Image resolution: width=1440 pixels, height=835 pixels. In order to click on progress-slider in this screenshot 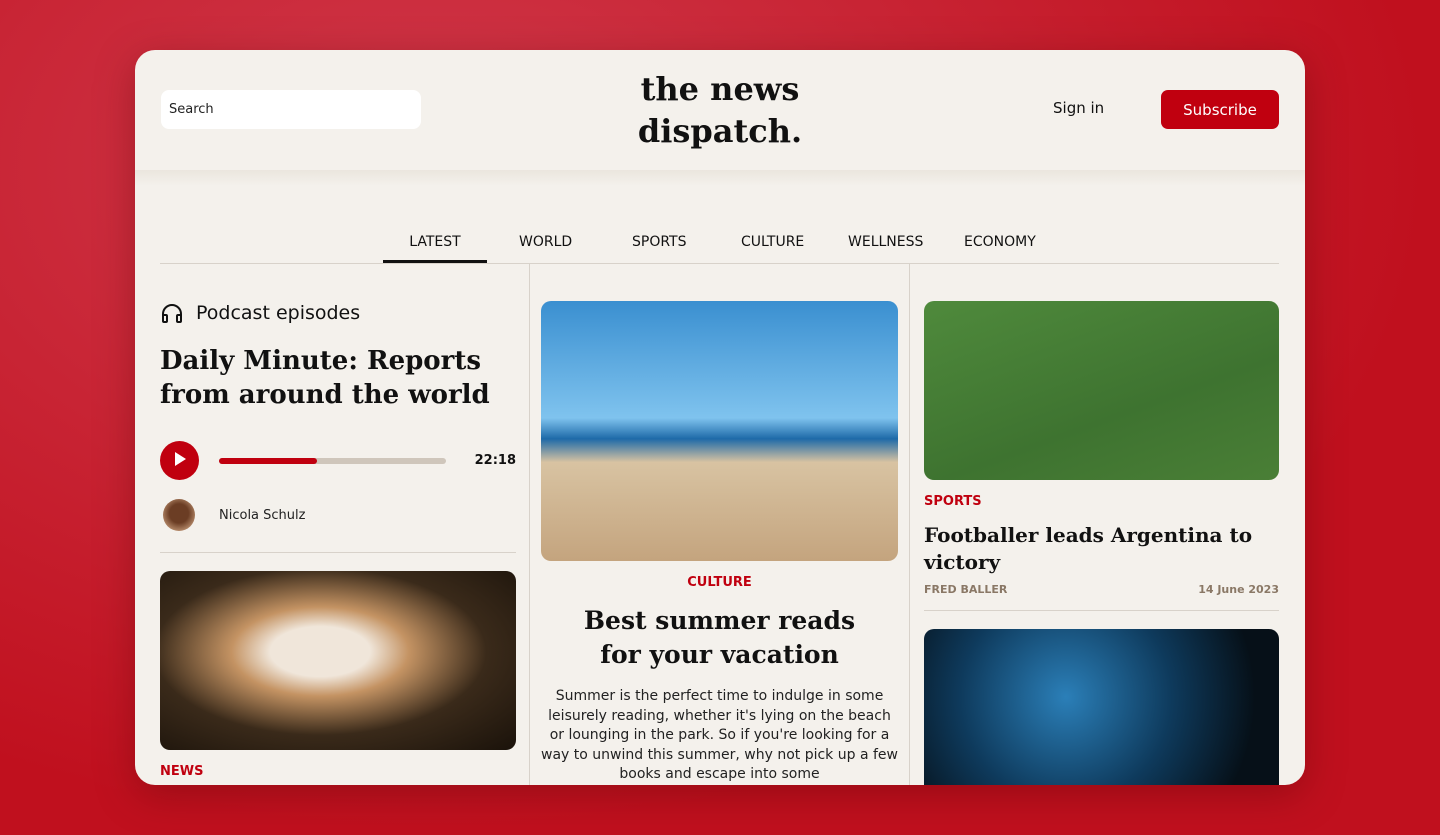, I will do `click(332, 461)`.